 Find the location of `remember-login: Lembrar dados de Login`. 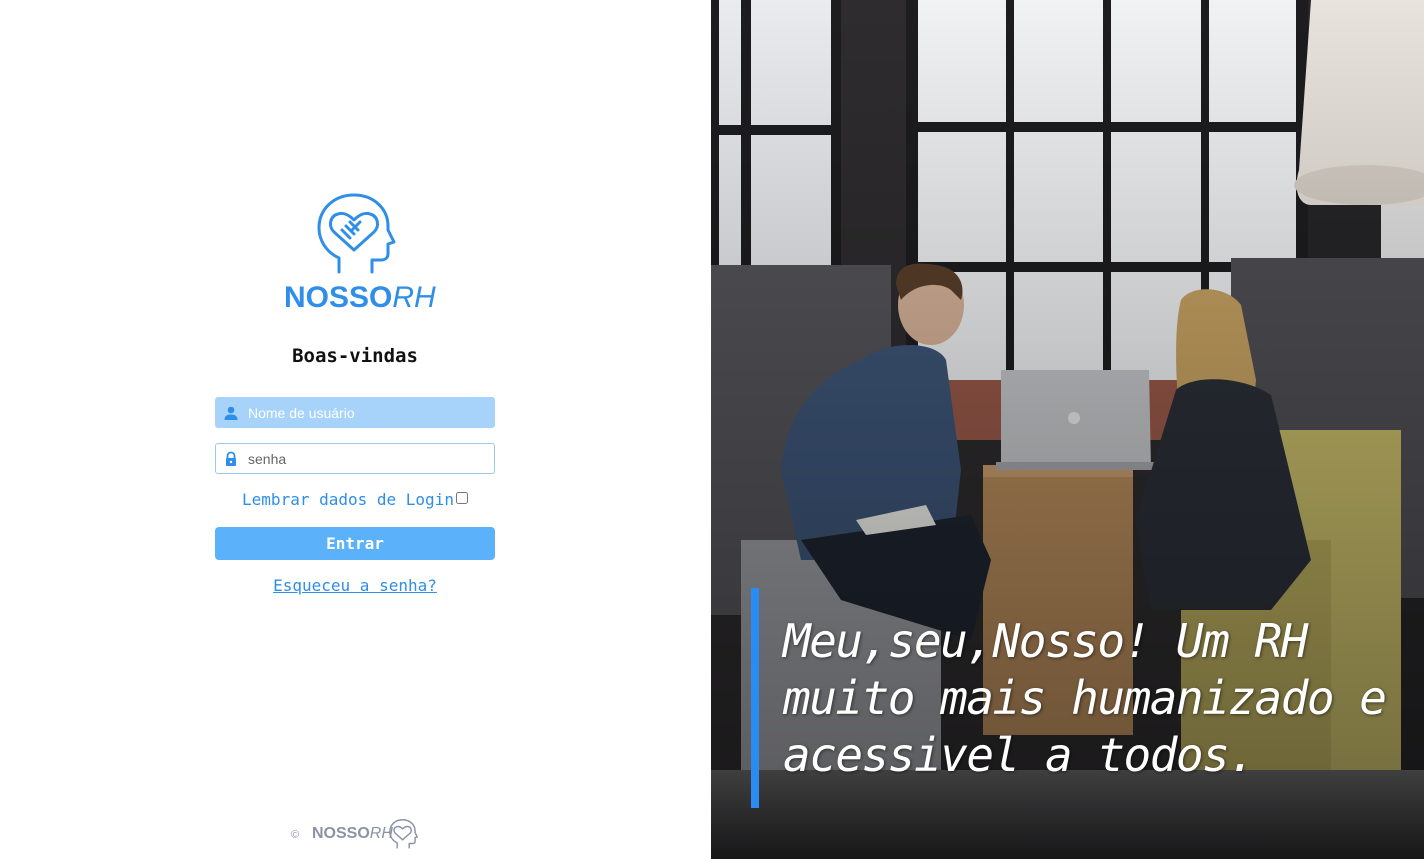

remember-login: Lembrar dados de Login is located at coordinates (355, 499).